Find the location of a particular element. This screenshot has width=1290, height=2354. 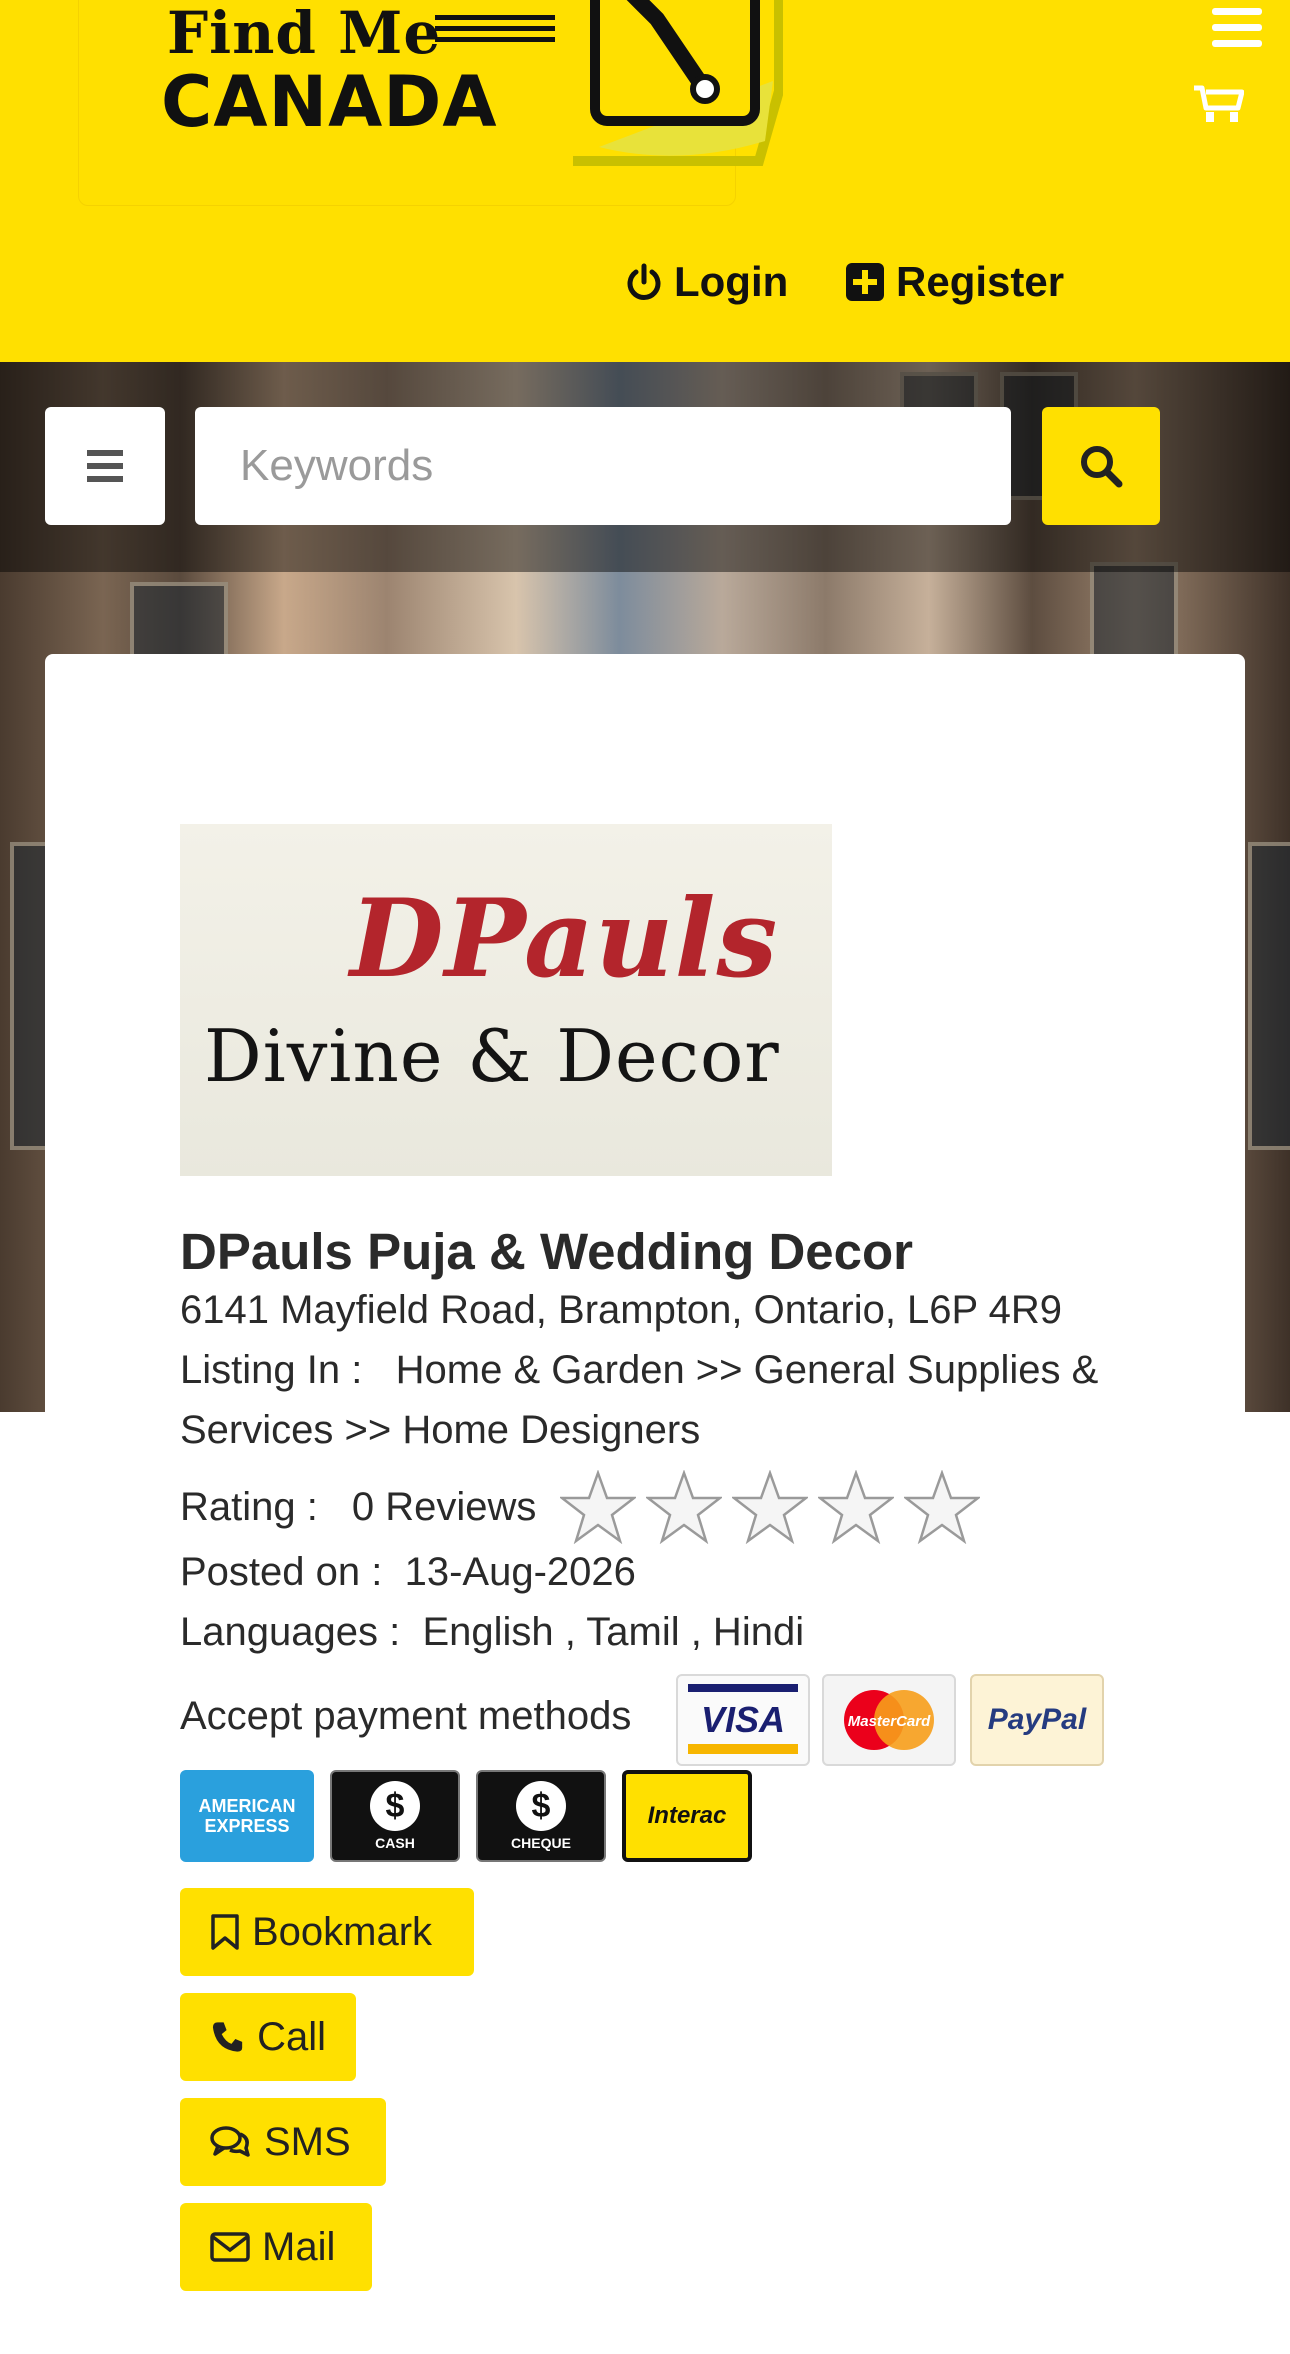

comments-icon is located at coordinates (230, 2141).